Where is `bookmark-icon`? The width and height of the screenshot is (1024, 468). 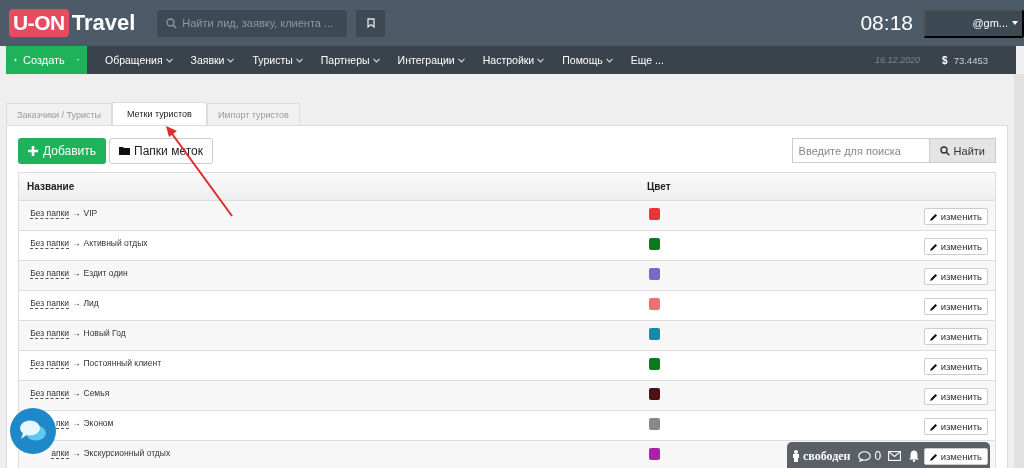
bookmark-icon is located at coordinates (370, 23).